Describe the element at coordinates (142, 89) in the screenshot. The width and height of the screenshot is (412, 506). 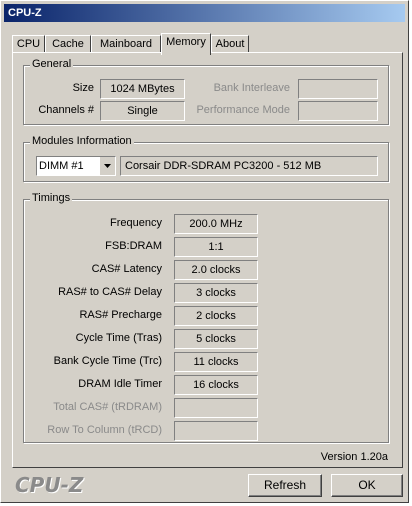
I see `size-value: 1024 MBytes` at that location.